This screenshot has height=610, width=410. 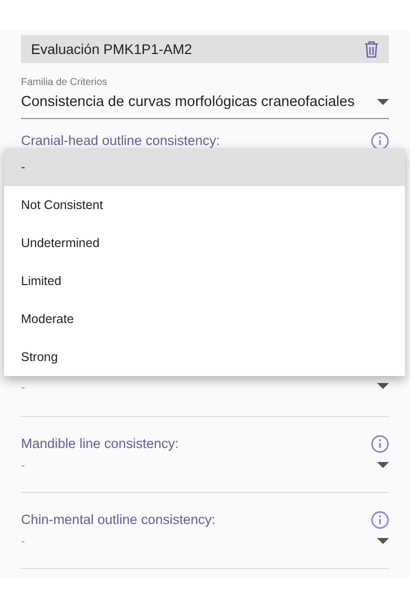 I want to click on field-label: Familia de Criterios, so click(x=64, y=83).